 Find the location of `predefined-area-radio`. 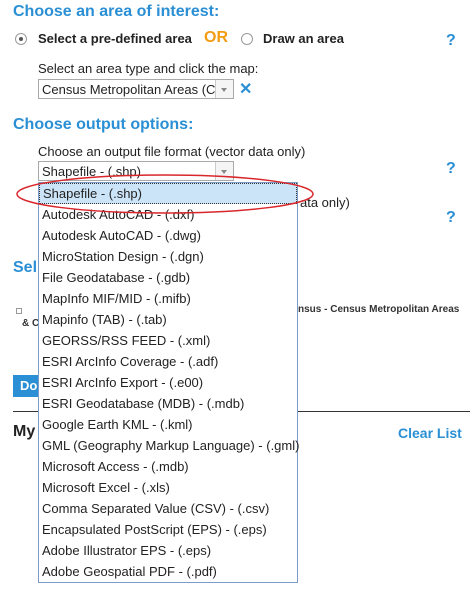

predefined-area-radio is located at coordinates (21, 39).